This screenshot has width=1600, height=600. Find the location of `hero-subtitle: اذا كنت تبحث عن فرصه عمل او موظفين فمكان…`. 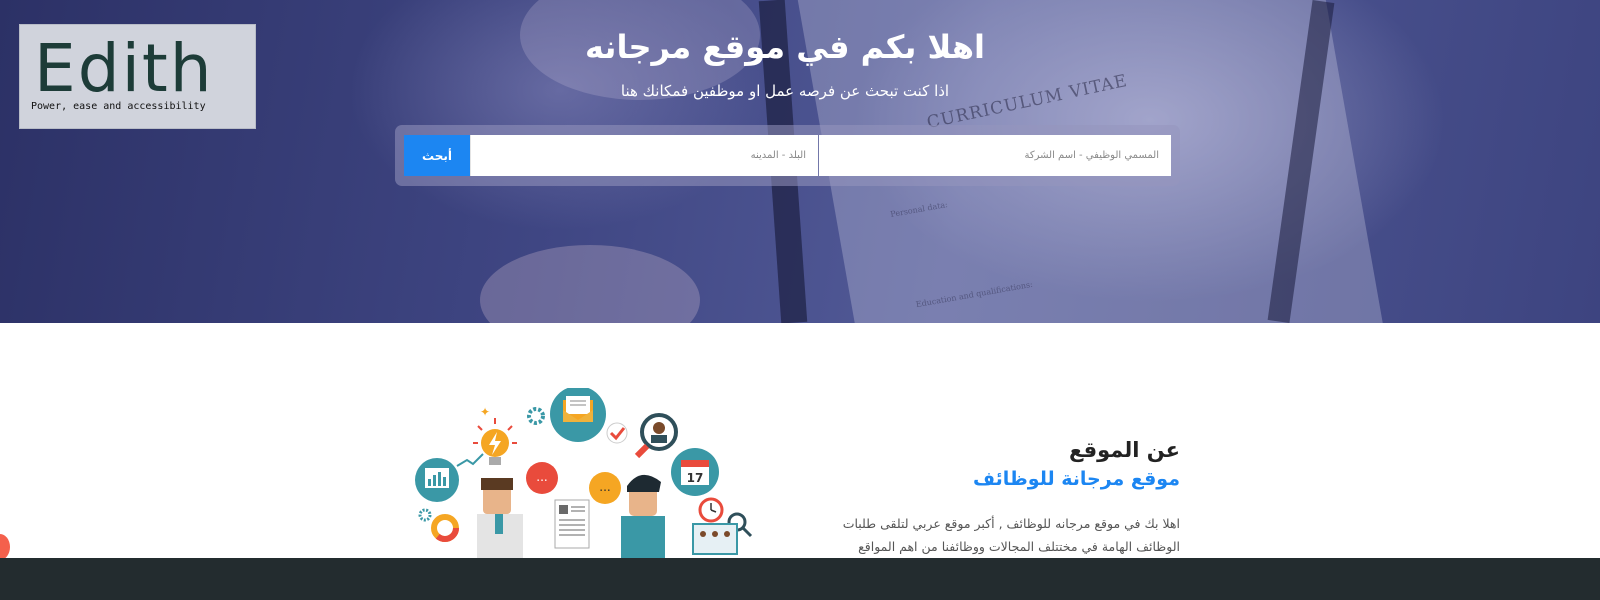

hero-subtitle: اذا كنت تبحث عن فرصه عمل او موظفين فمكان… is located at coordinates (785, 91).